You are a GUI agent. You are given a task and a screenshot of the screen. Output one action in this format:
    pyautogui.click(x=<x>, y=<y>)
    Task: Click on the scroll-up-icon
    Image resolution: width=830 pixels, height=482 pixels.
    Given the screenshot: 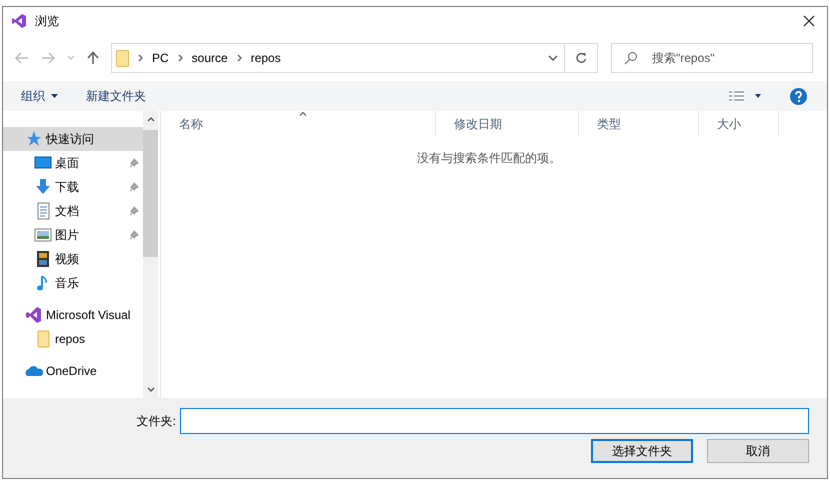 What is the action you would take?
    pyautogui.click(x=150, y=119)
    